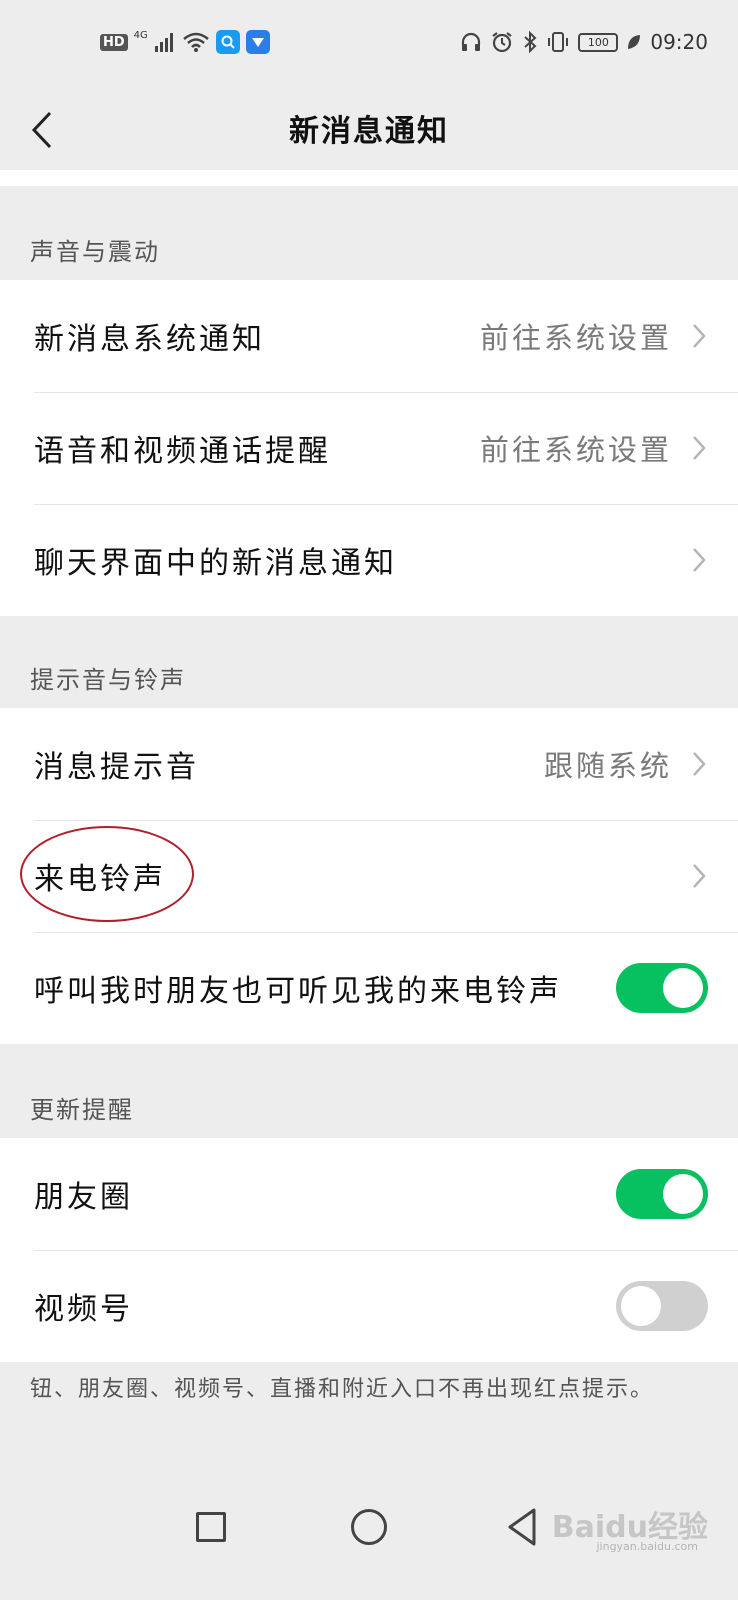  What do you see at coordinates (107, 874) in the screenshot?
I see `highlight-ellipse` at bounding box center [107, 874].